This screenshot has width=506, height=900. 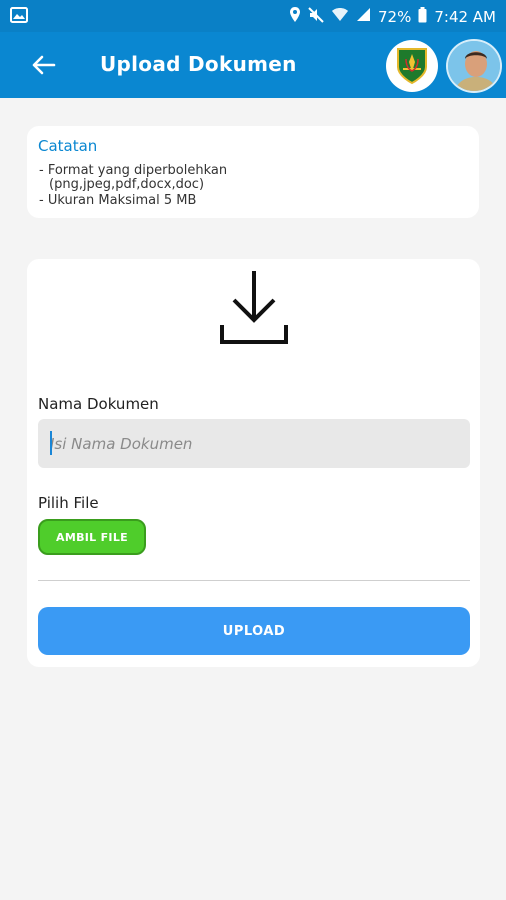 What do you see at coordinates (254, 307) in the screenshot?
I see `download-icon` at bounding box center [254, 307].